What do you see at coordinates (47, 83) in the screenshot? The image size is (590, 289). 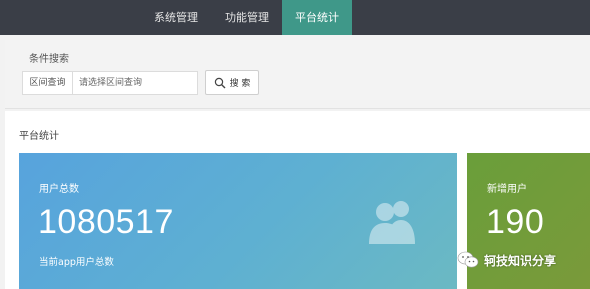 I see `range-query-label: 区间查询` at bounding box center [47, 83].